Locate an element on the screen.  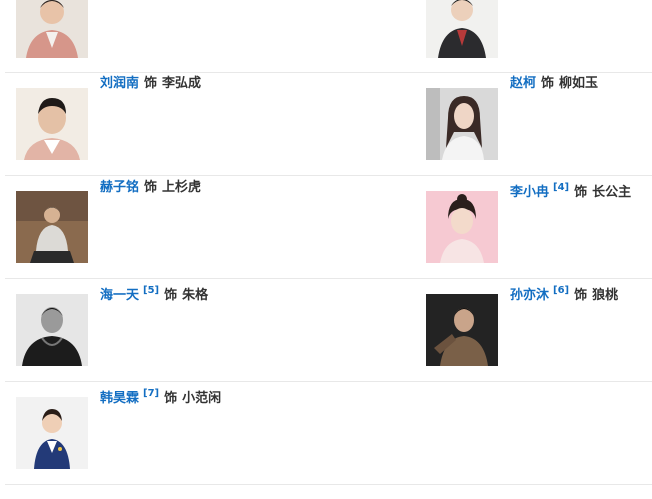
cast-info: 海一天 [5] 饰朱格 is located at coordinates (154, 293).